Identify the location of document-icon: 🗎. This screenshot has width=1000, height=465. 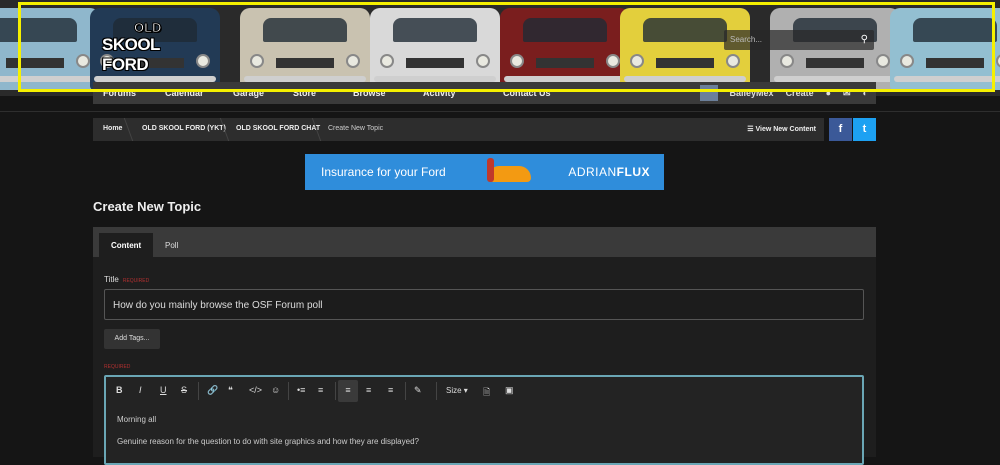
(486, 393).